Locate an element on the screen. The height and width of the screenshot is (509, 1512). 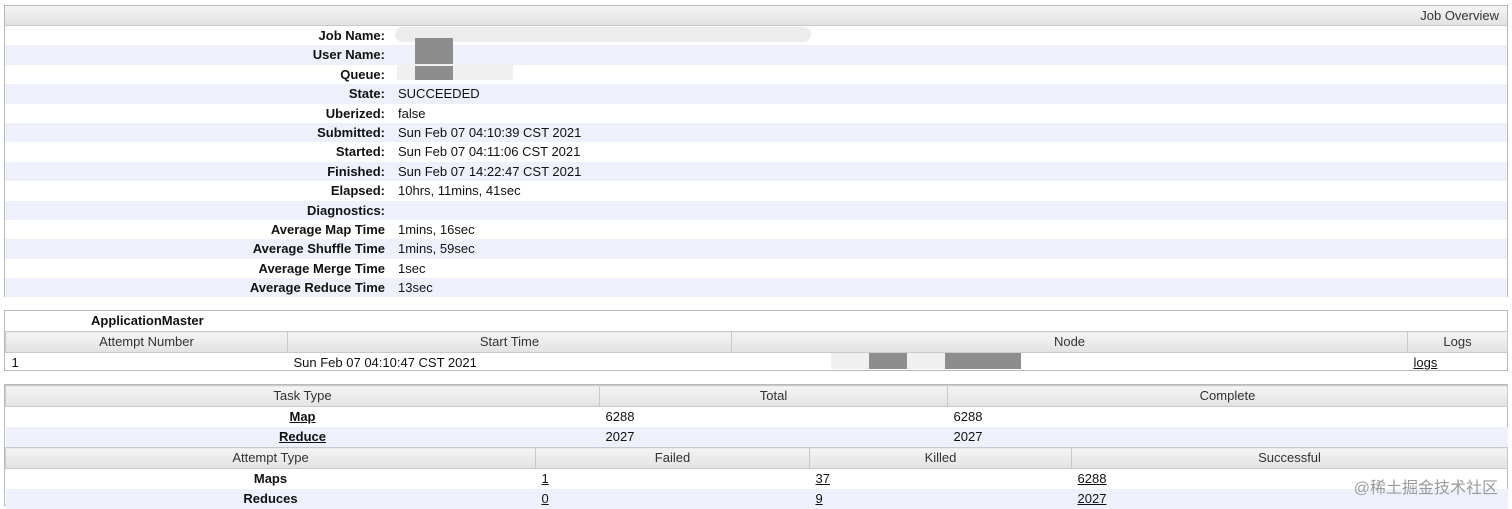
task-type-cell: Reduce is located at coordinates (302, 437).